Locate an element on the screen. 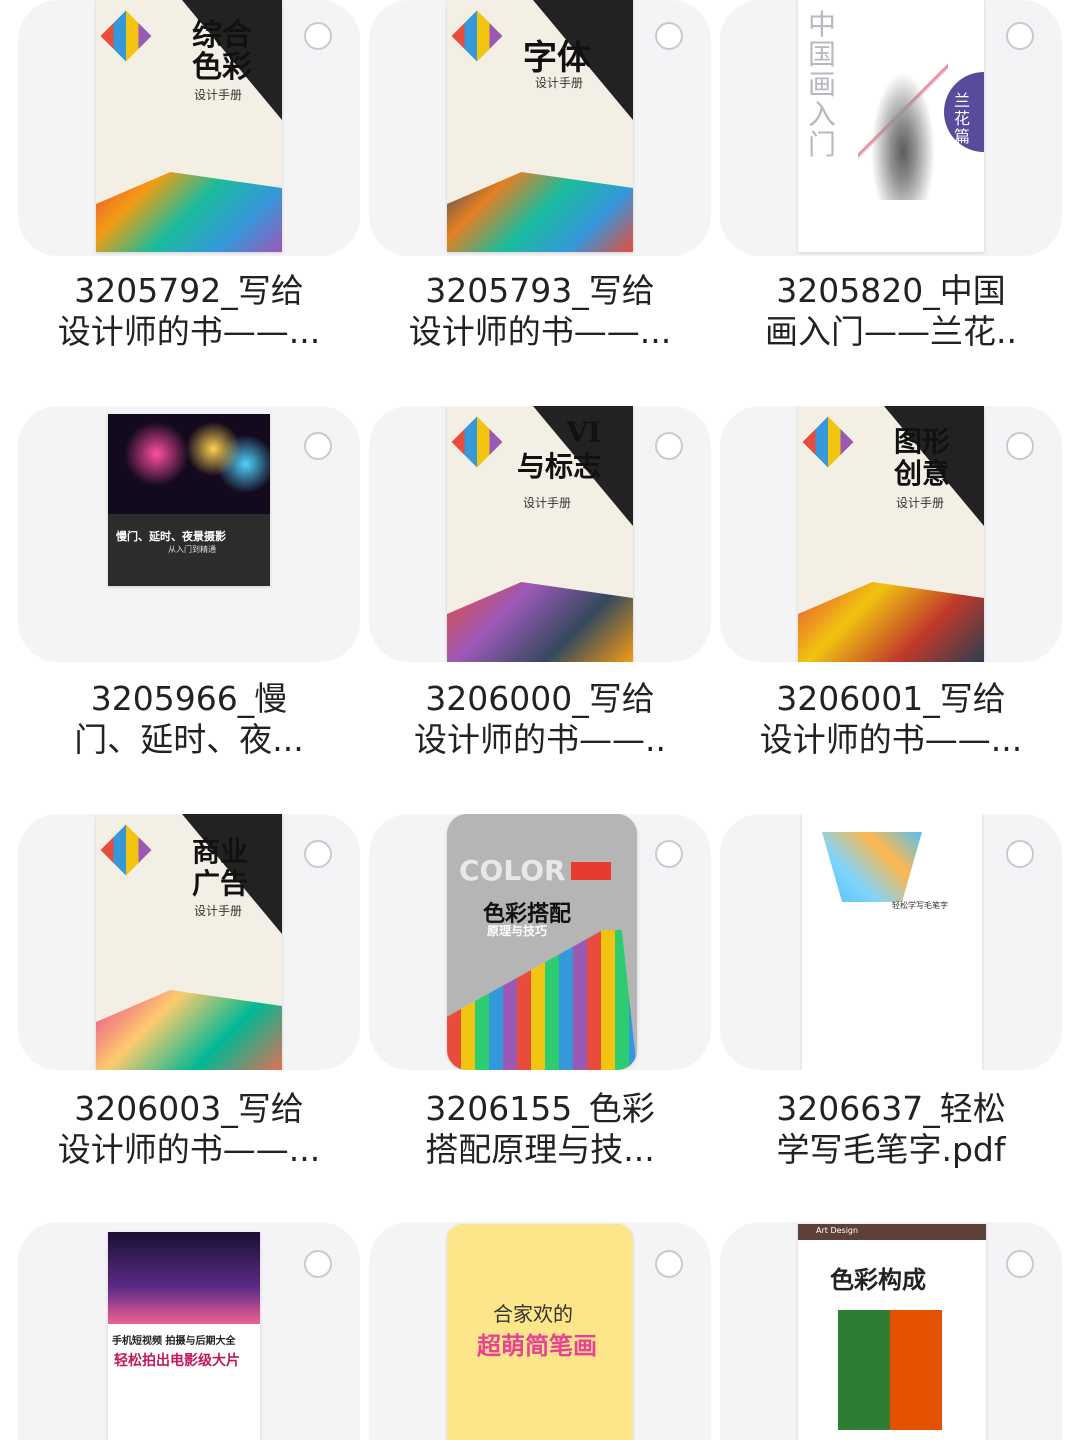  book-cover: Art Design 色彩构成 is located at coordinates (892, 1332).